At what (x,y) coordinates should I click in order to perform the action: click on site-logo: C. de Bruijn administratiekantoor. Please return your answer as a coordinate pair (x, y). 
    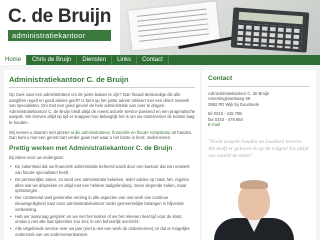
    Looking at the image, I should click on (59, 23).